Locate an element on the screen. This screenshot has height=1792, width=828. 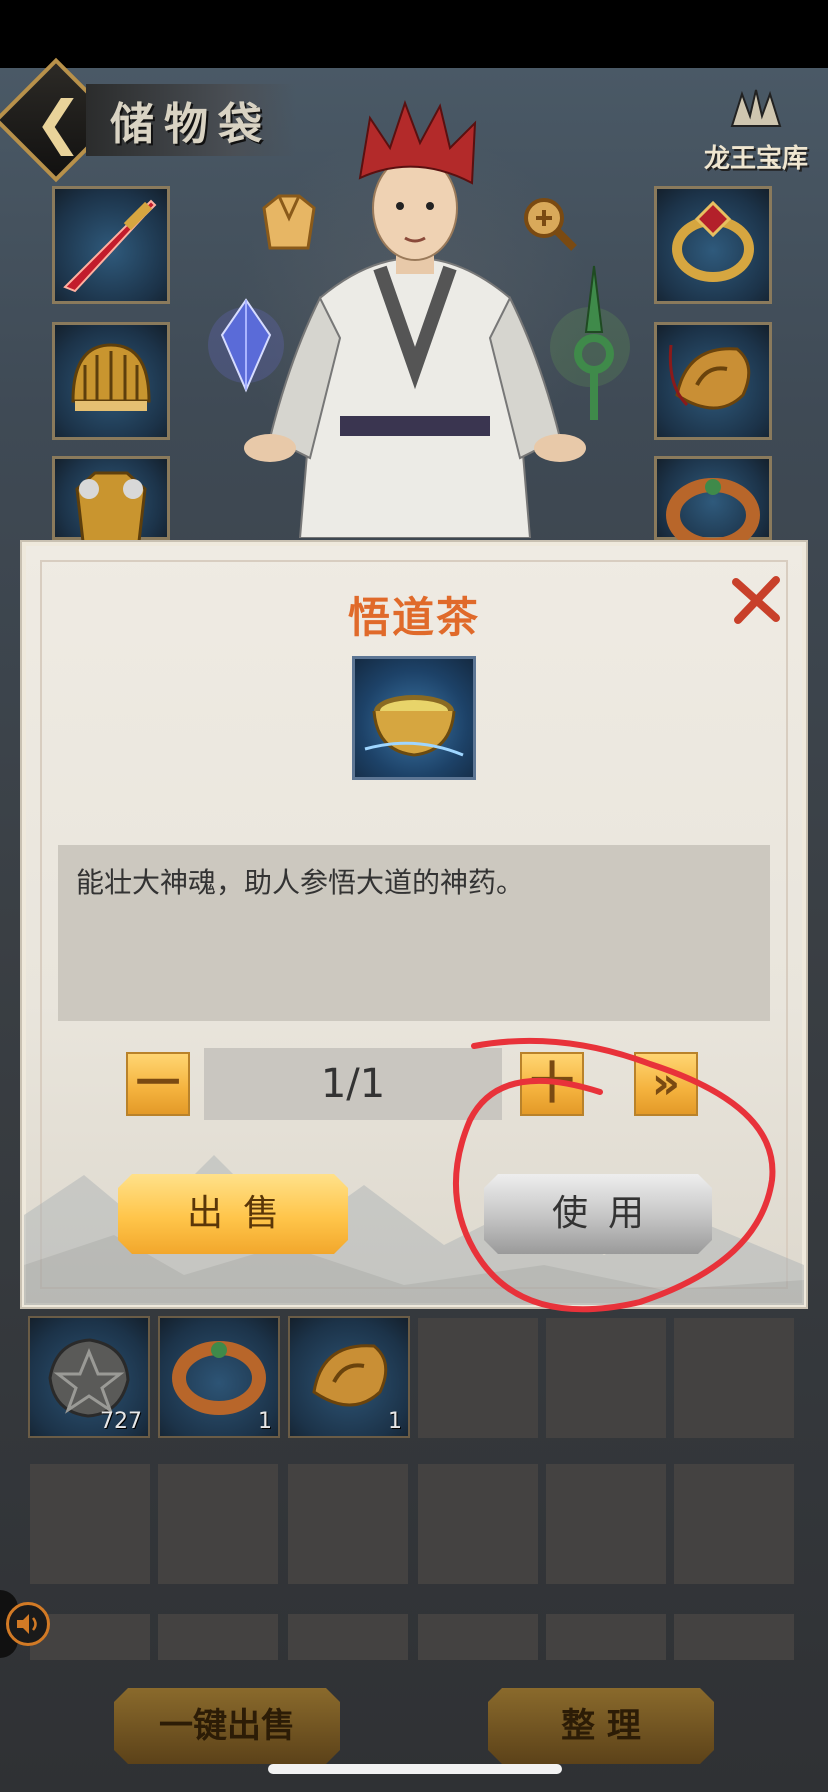
equipment-slot-weapon is located at coordinates (111, 245).